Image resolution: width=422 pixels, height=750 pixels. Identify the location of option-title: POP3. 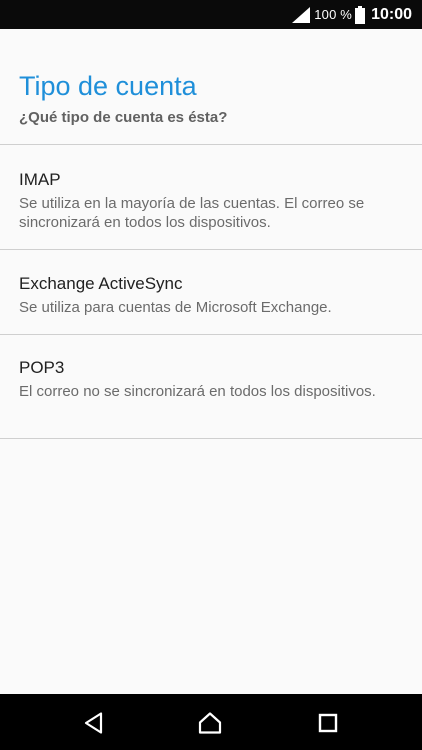
(42, 367).